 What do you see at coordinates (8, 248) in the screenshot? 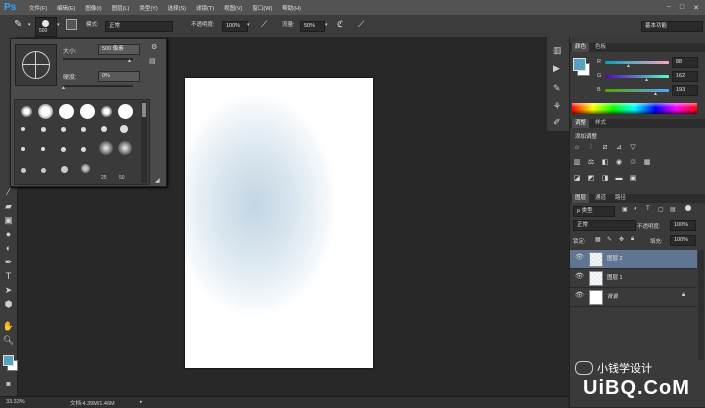
I see `dodge-tool-icon: ◐` at bounding box center [8, 248].